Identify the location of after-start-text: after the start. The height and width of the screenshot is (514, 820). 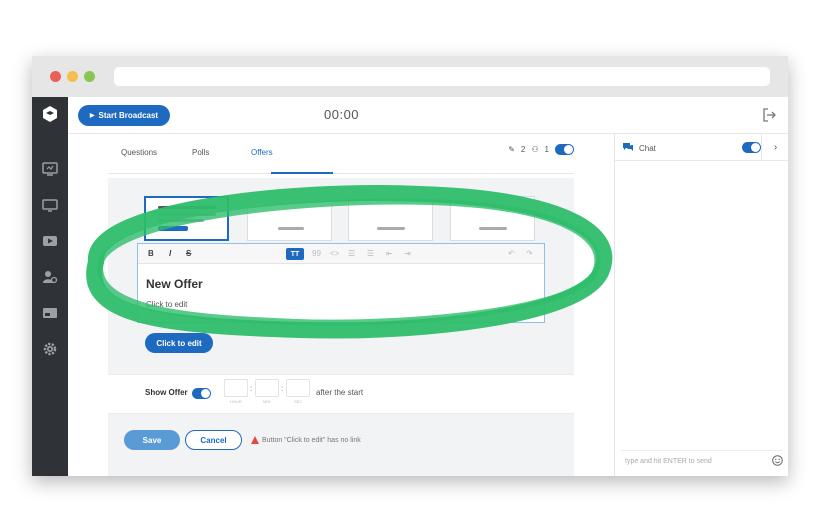
(340, 392).